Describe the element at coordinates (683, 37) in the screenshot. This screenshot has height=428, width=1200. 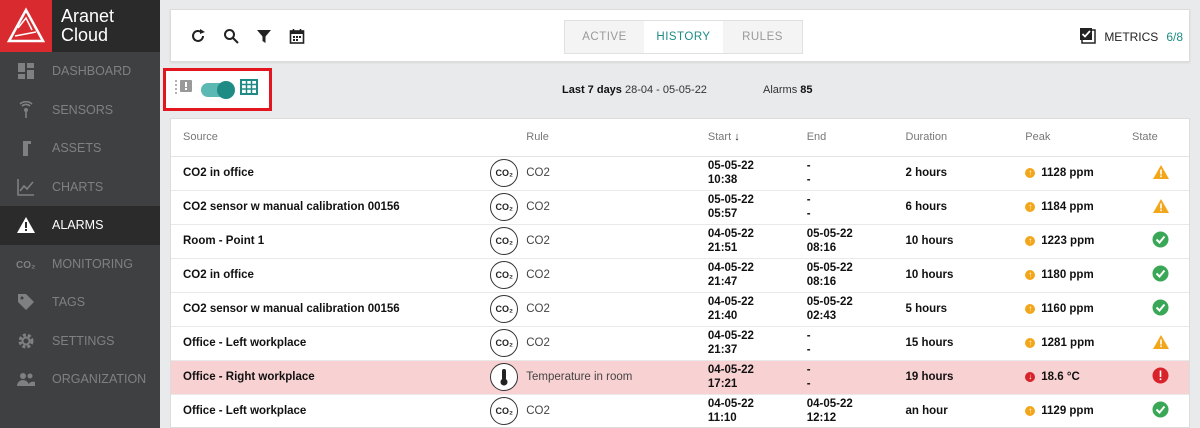
I see `tab-history: HISTORY` at that location.